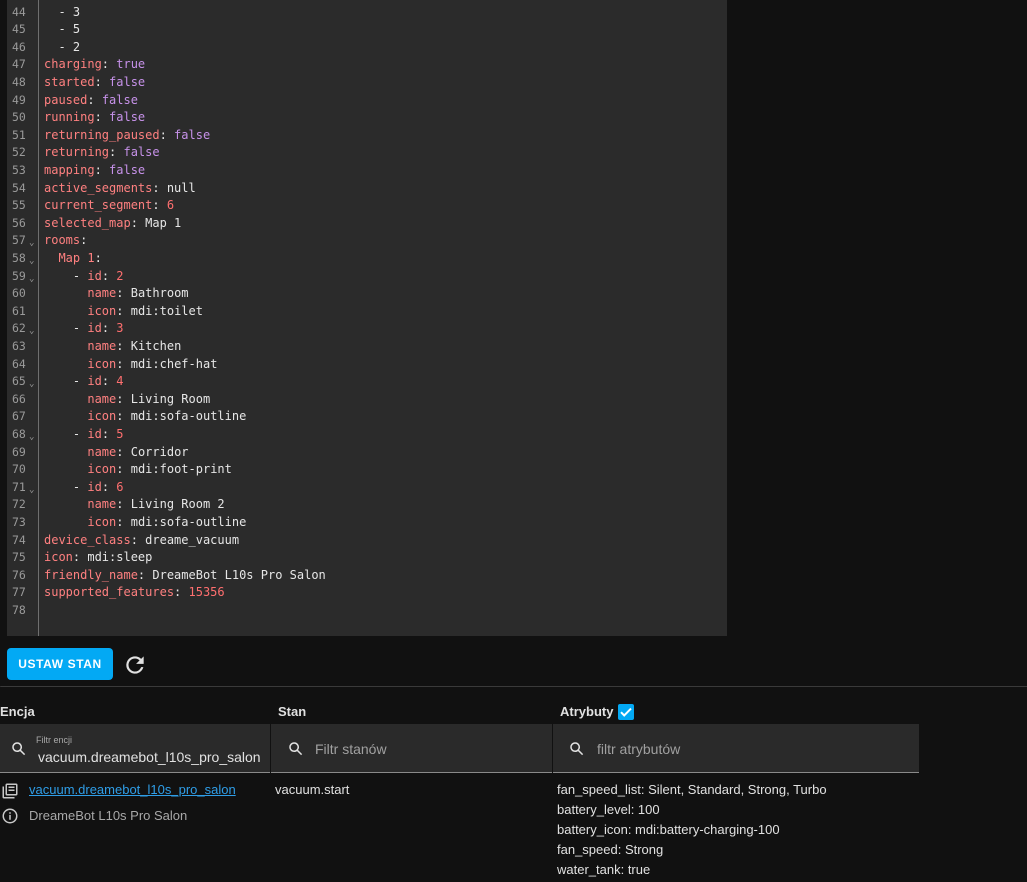 The width and height of the screenshot is (1027, 882). I want to click on code-line: 78, so click(367, 611).